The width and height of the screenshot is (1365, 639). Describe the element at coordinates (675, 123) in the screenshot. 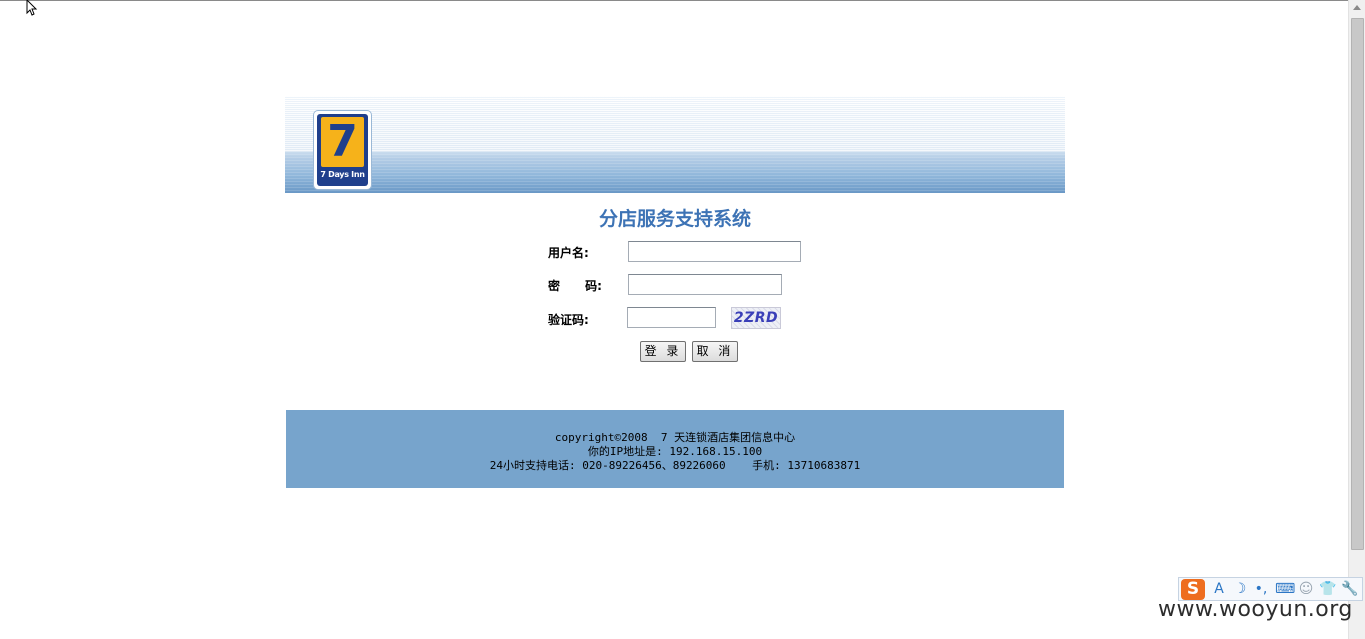

I see `banner-stripes` at that location.